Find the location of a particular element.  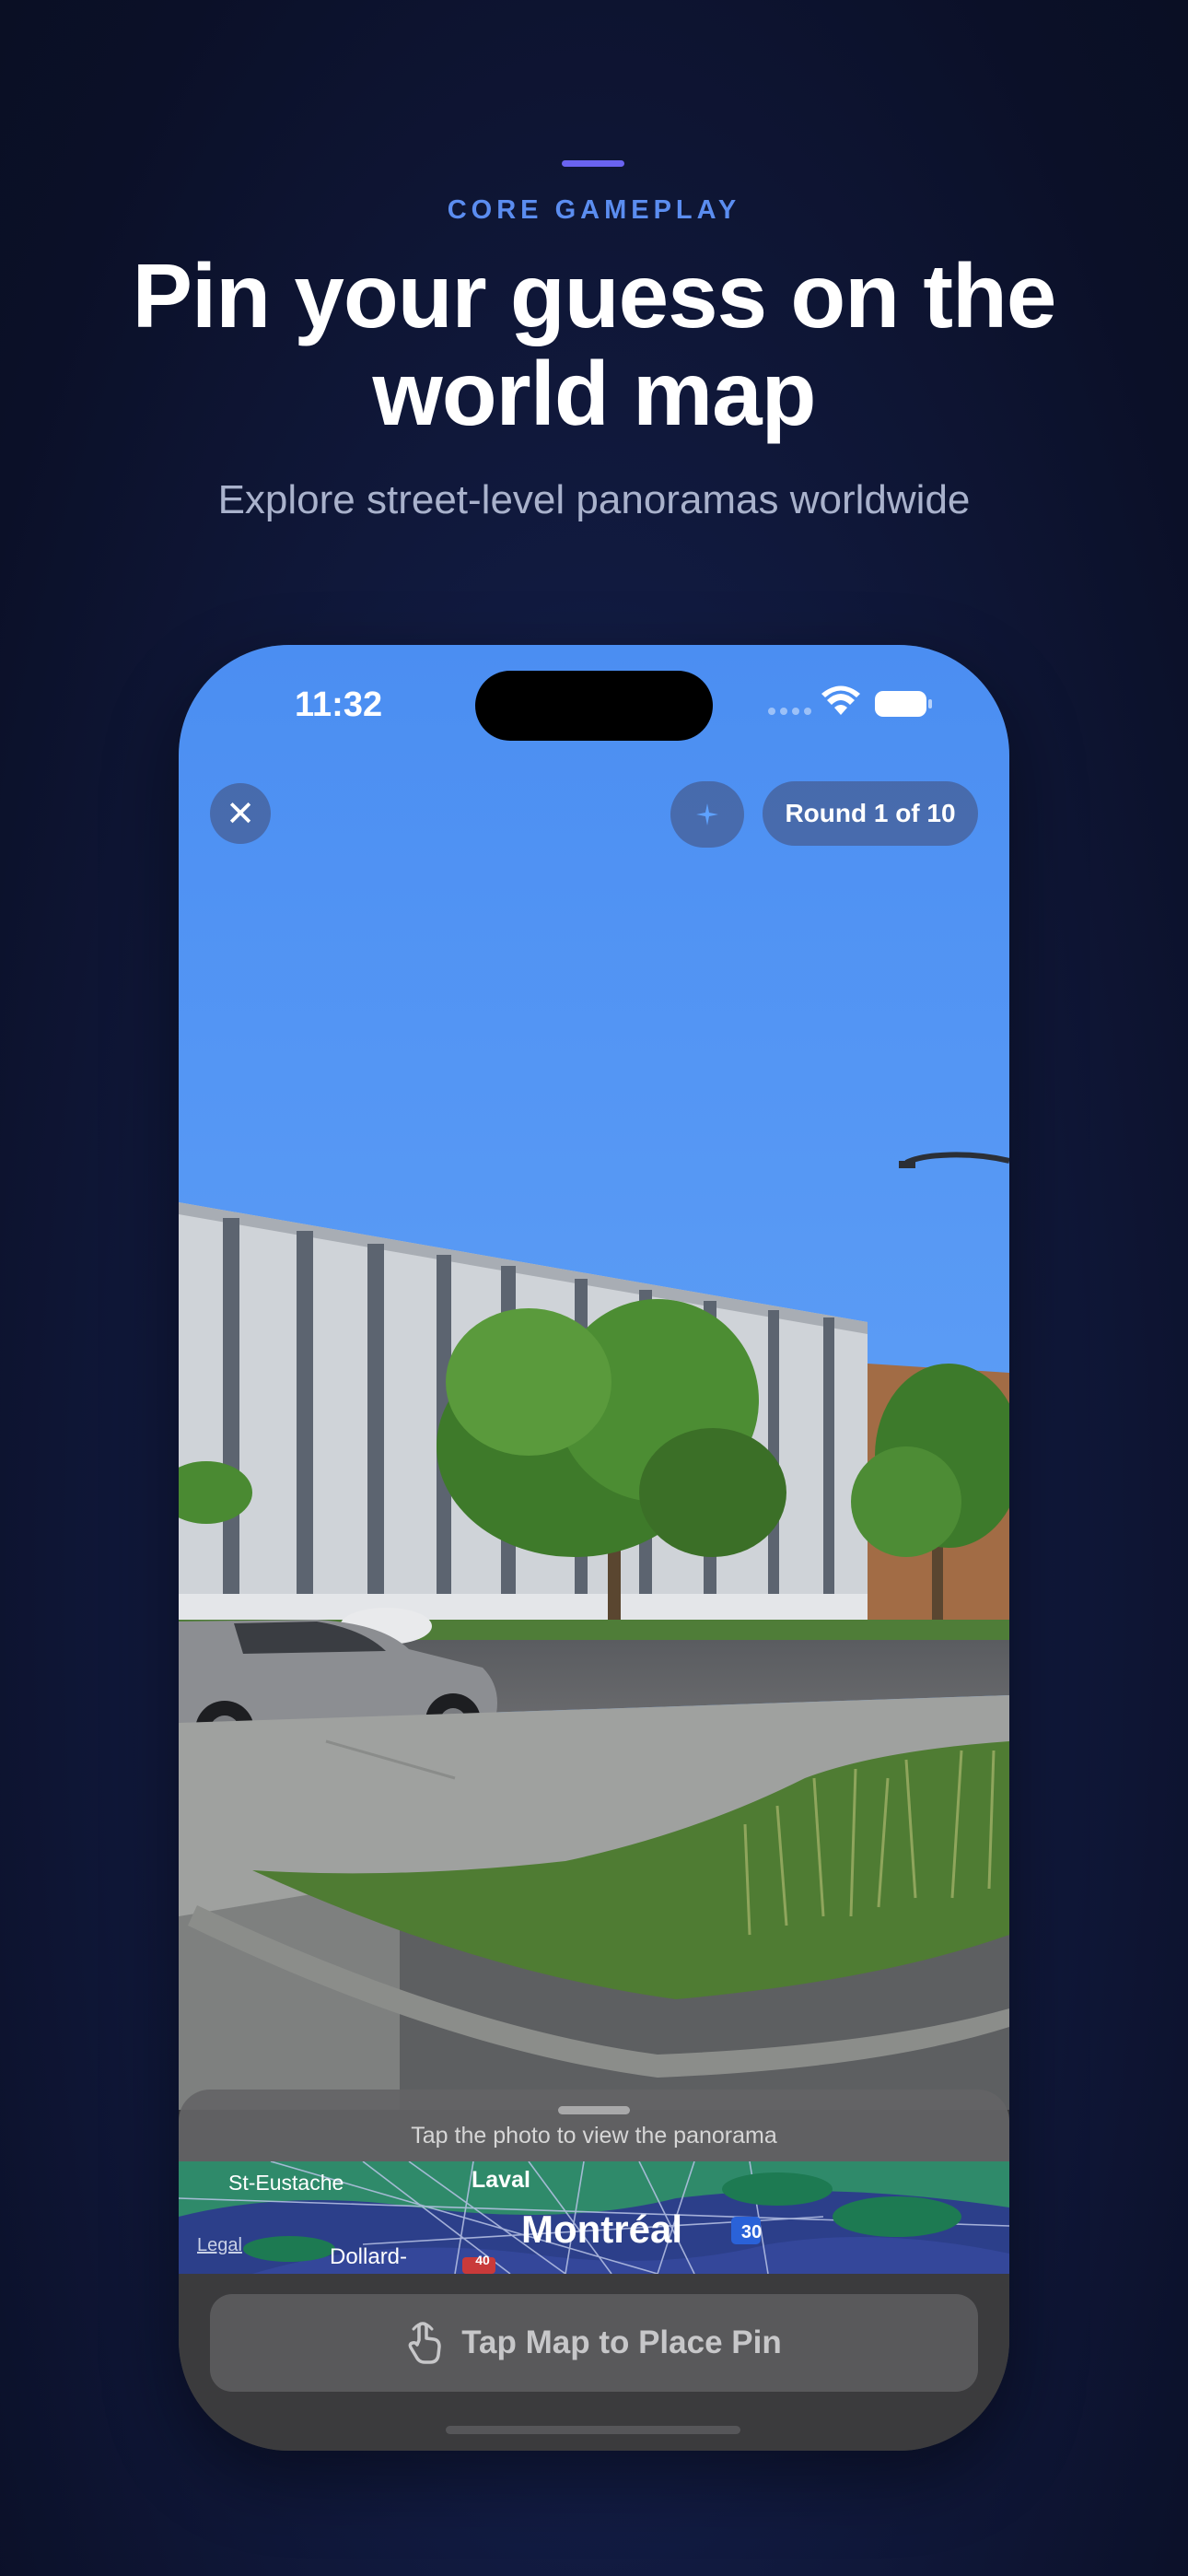

sheet-hint-text: Tap the photo to view the panorama is located at coordinates (594, 2136).